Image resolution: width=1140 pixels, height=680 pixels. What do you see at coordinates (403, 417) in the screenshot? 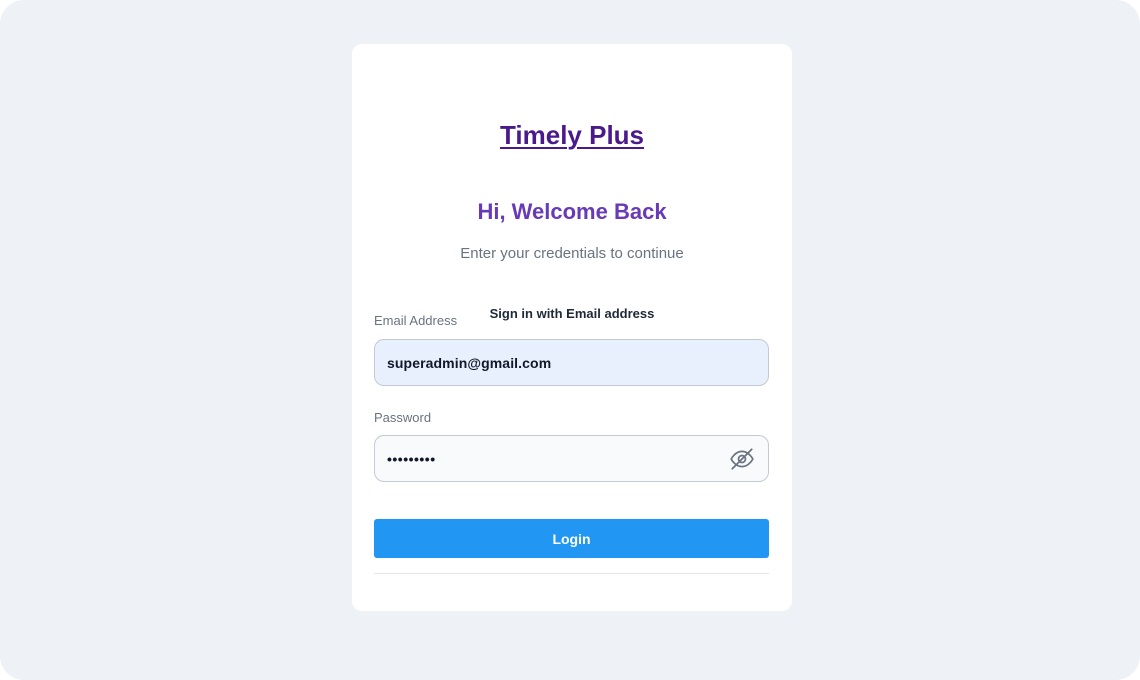
I see `password-label: Password` at bounding box center [403, 417].